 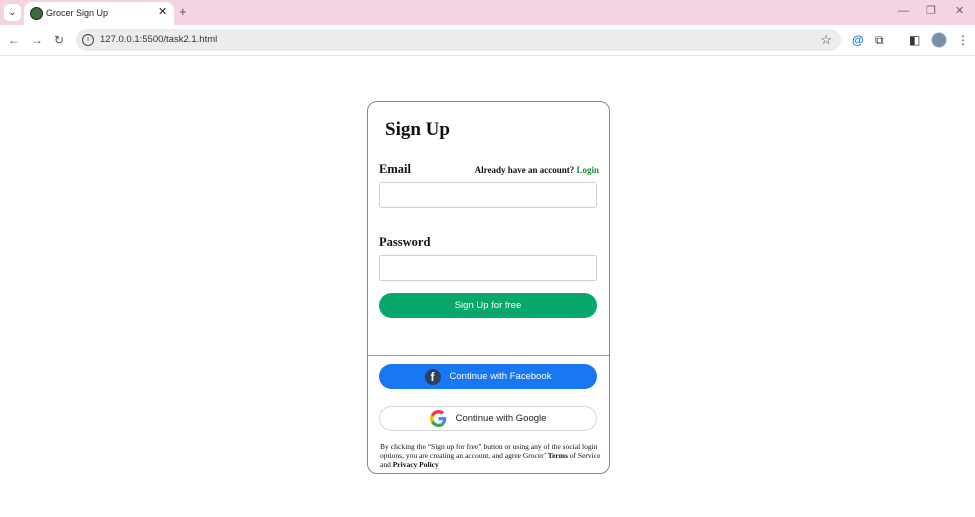 What do you see at coordinates (826, 39) in the screenshot?
I see `bookmark-star-icon: ☆` at bounding box center [826, 39].